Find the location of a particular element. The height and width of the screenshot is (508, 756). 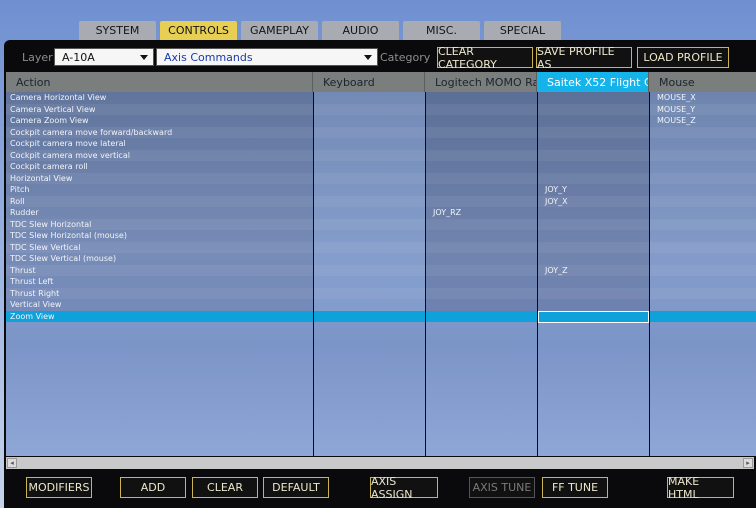

axis-tune-button: AXIS TUNE is located at coordinates (502, 487).